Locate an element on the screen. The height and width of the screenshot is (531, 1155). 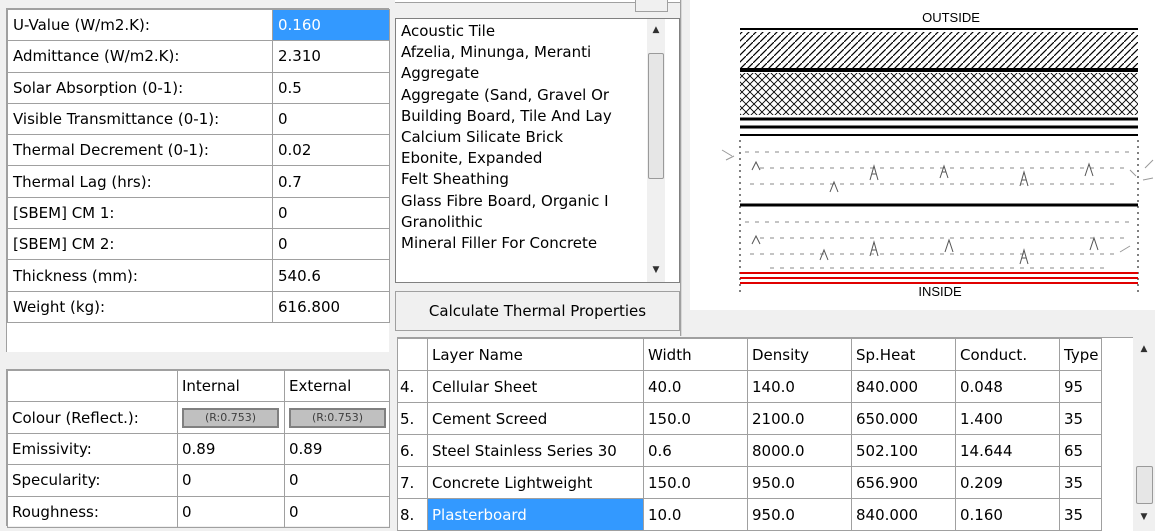
layer-row: 5. Cement Screed 150.0 2100.0 650.000 1.400 35 is located at coordinates (749, 418).